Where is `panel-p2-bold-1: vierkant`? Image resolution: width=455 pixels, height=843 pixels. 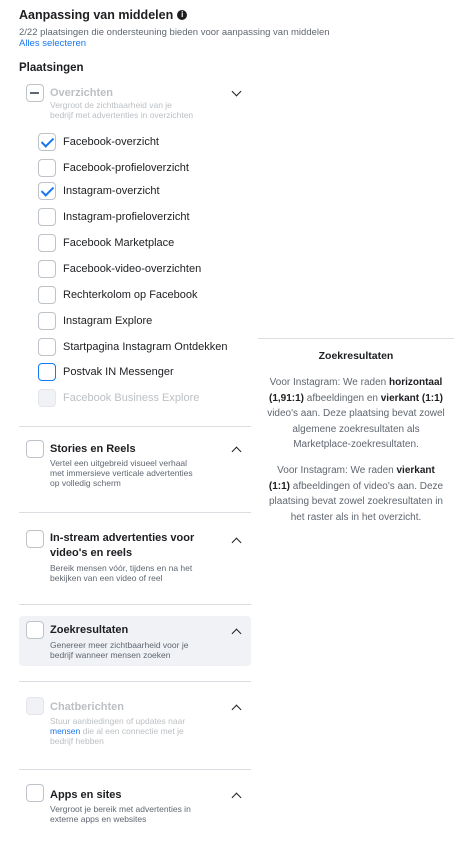
panel-p2-bold-1: vierkant is located at coordinates (415, 470).